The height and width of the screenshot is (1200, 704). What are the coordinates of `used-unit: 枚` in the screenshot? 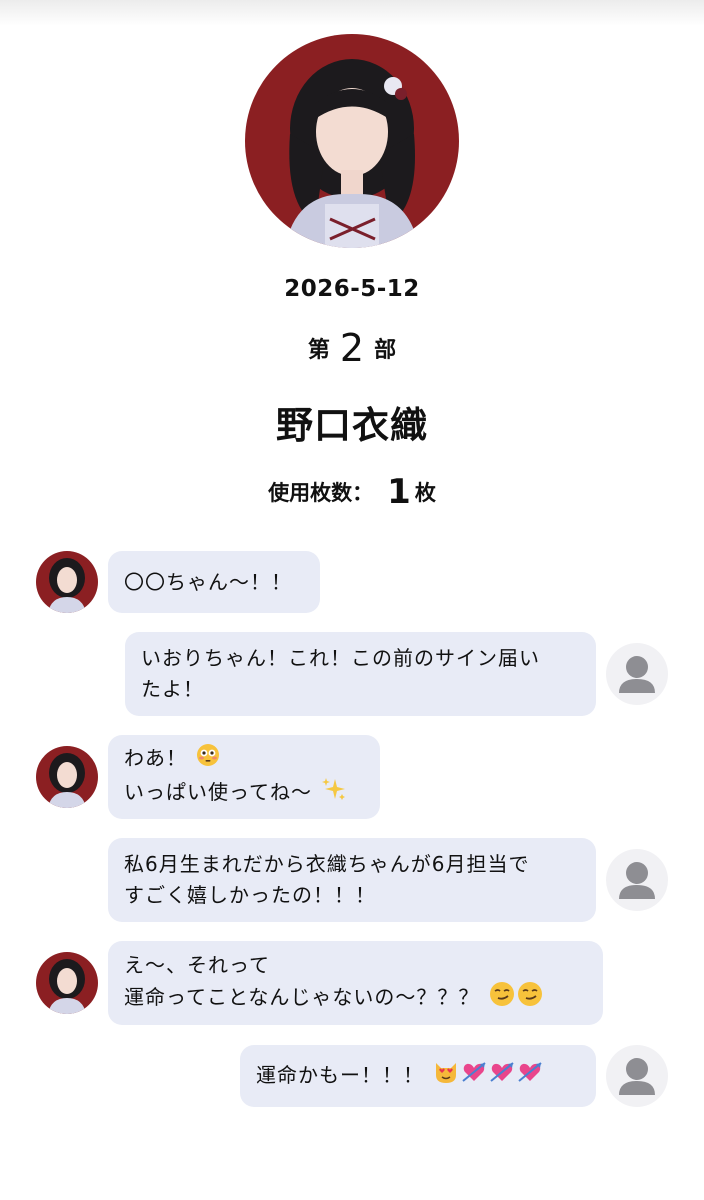 It's located at (425, 493).